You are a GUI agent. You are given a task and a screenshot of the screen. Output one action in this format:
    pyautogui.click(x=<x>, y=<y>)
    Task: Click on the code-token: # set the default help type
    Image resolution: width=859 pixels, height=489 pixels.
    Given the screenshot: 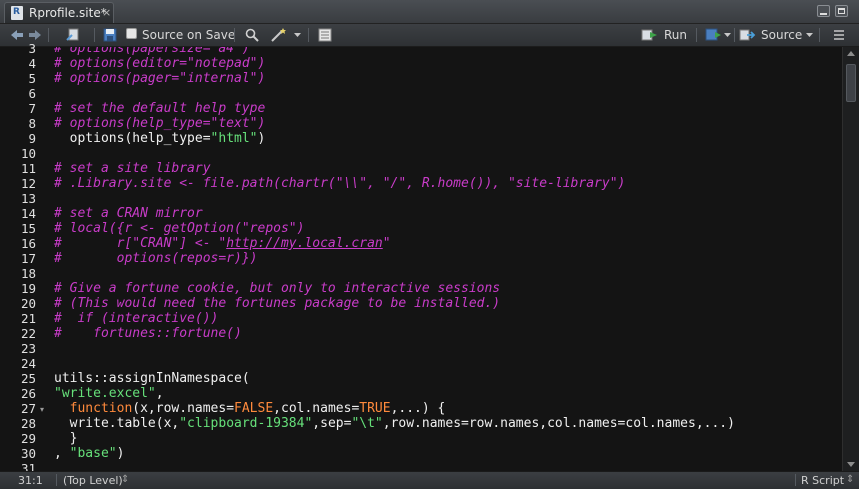 What is the action you would take?
    pyautogui.click(x=160, y=108)
    